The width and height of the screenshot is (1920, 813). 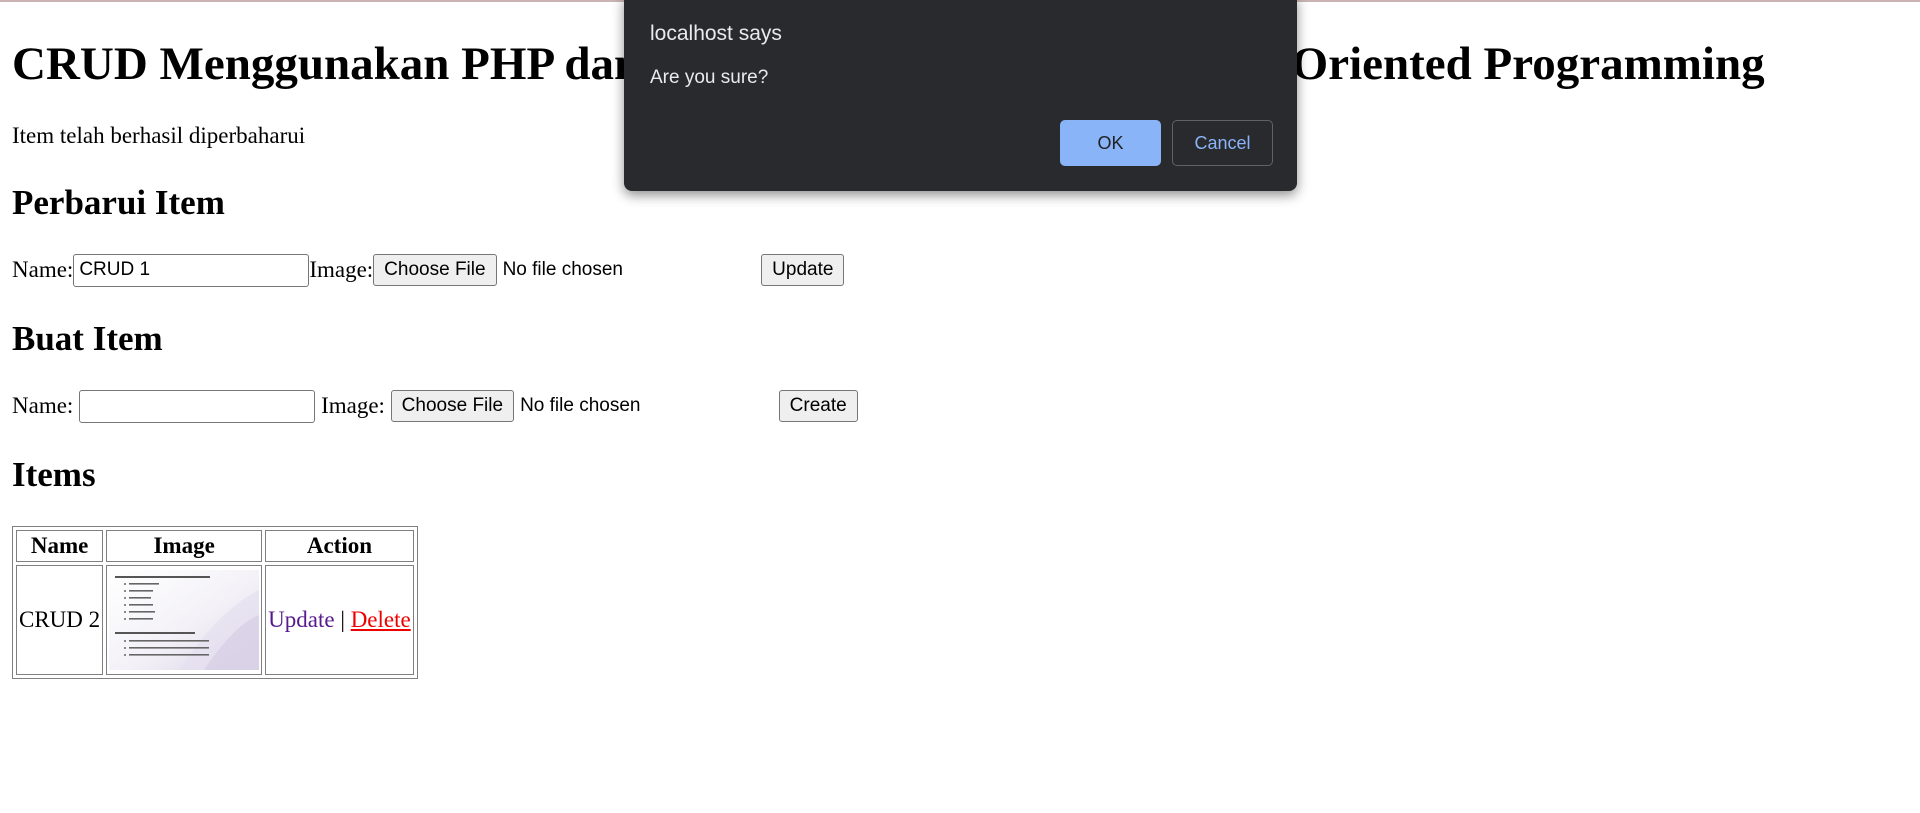 What do you see at coordinates (1110, 143) in the screenshot?
I see `dialog-ok-button: OK` at bounding box center [1110, 143].